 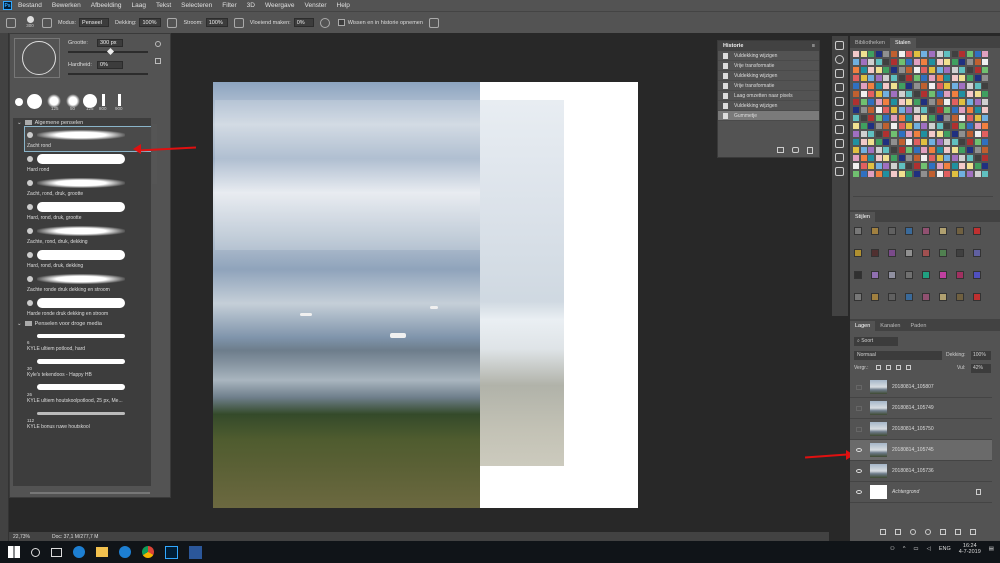 What do you see at coordinates (66, 5) in the screenshot?
I see `menu-bewerken: Bewerken` at bounding box center [66, 5].